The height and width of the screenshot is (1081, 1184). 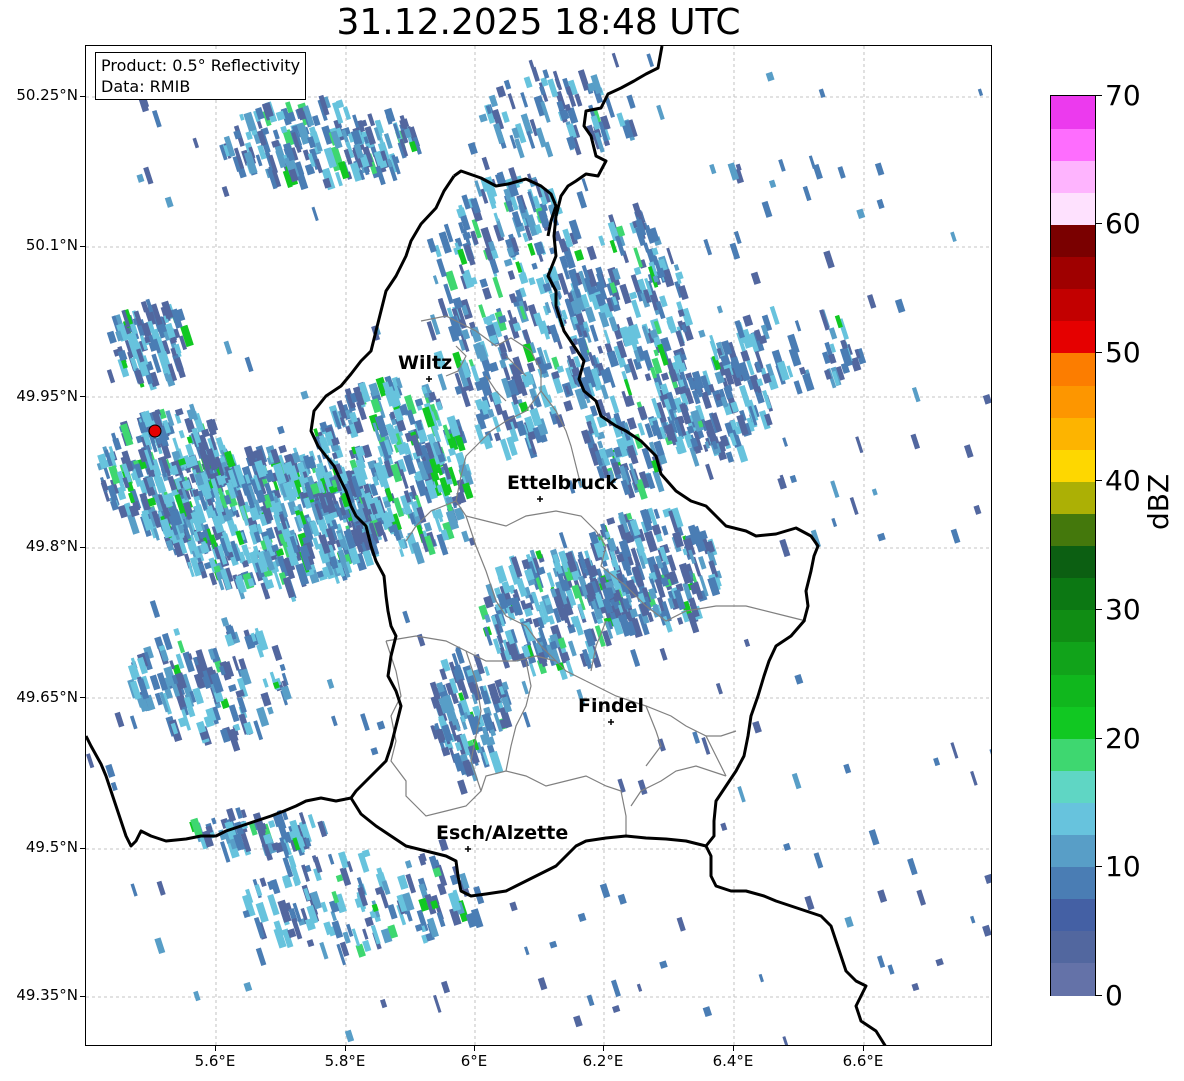 What do you see at coordinates (1114, 995) in the screenshot?
I see `colorbar-tick-label: 0` at bounding box center [1114, 995].